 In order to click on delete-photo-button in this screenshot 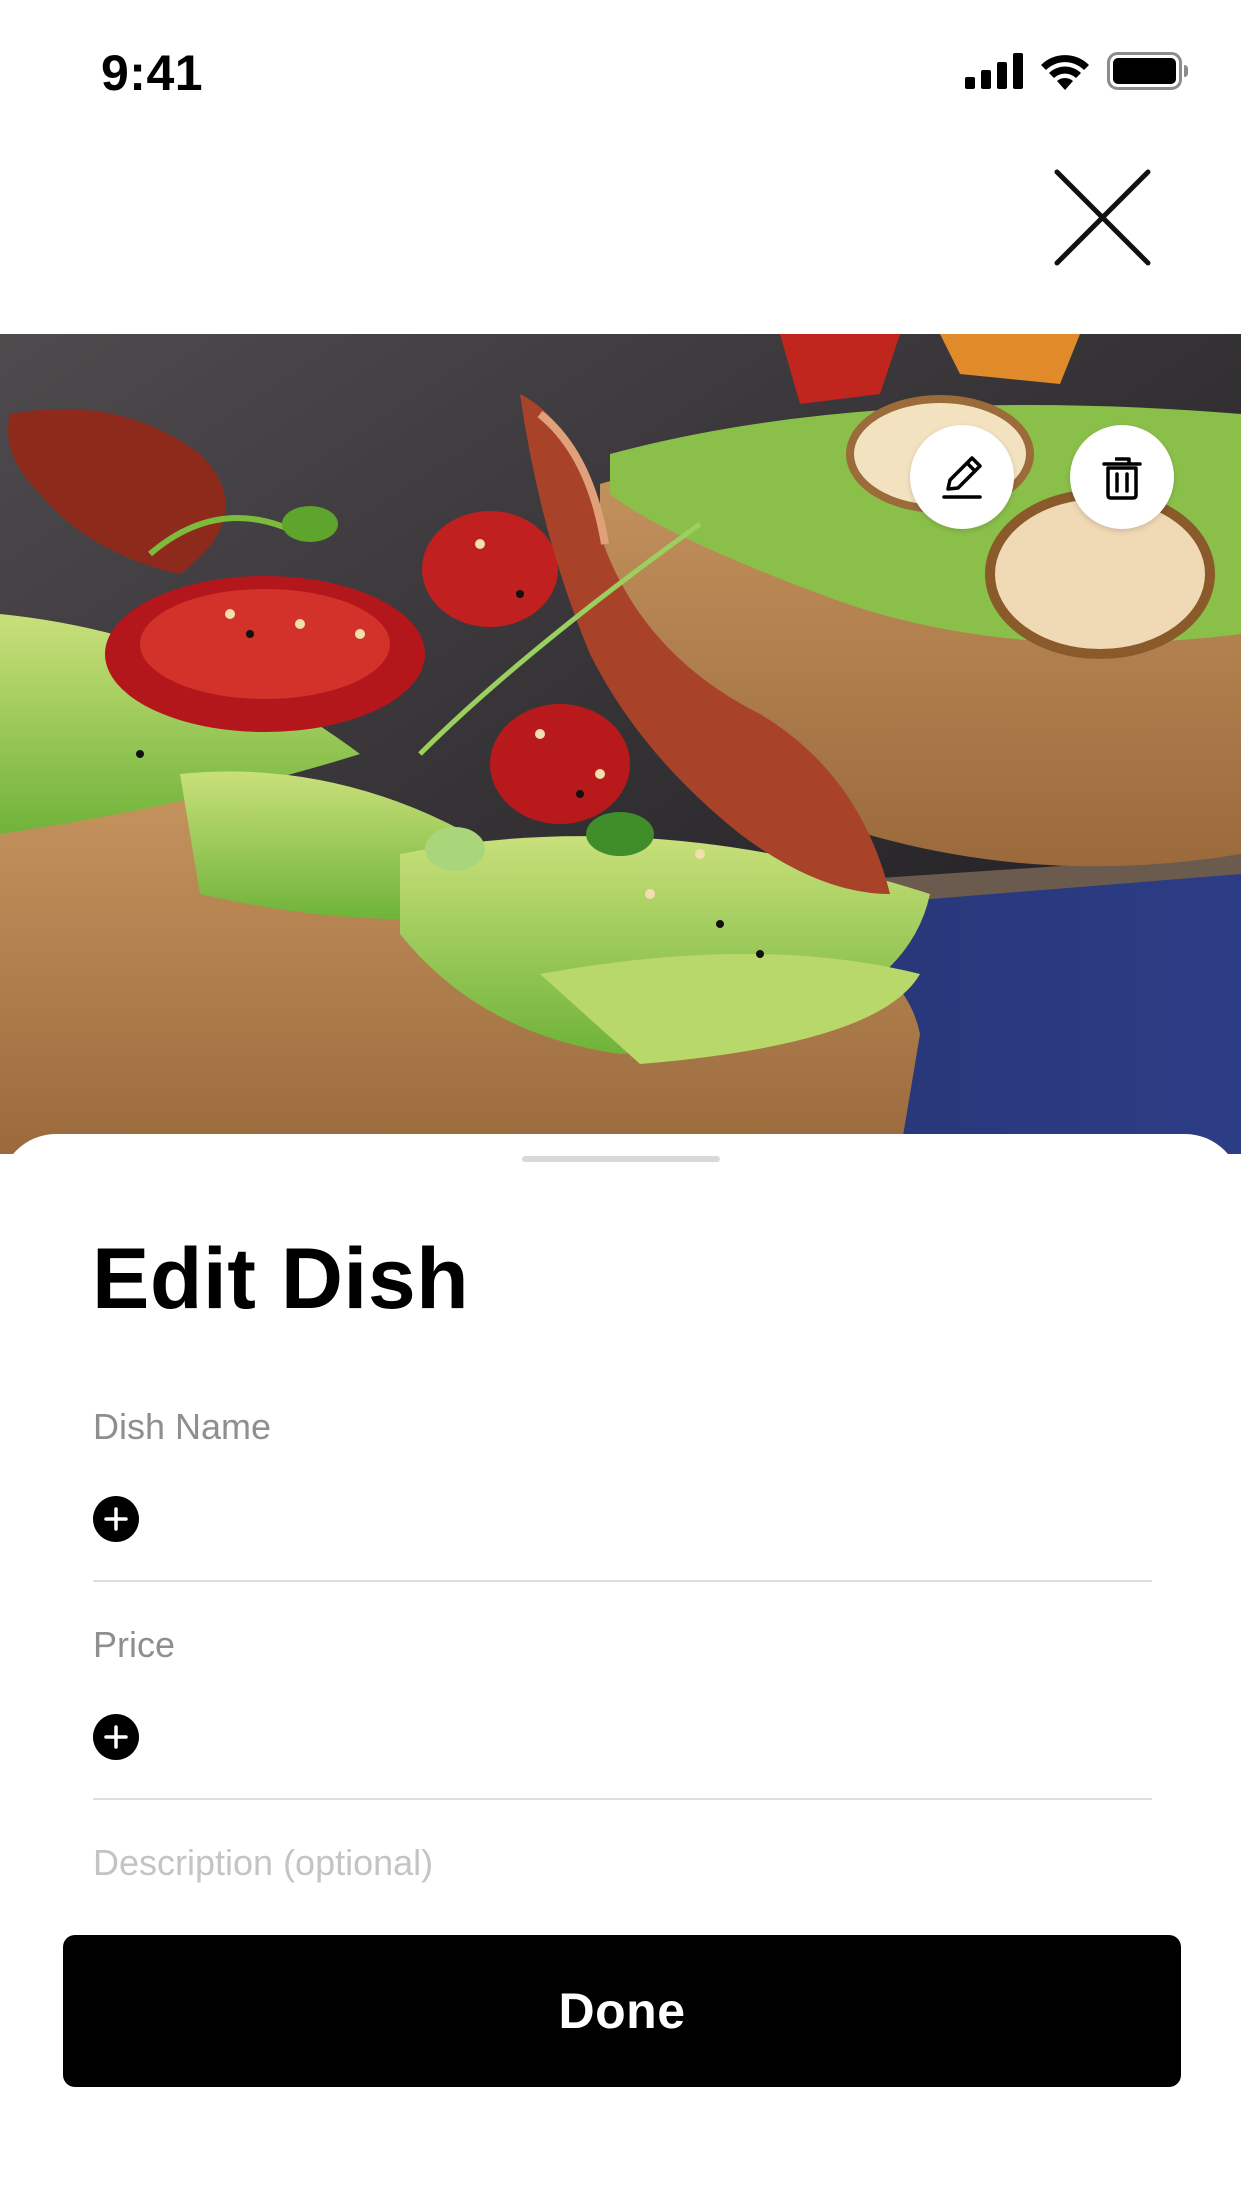, I will do `click(1122, 477)`.